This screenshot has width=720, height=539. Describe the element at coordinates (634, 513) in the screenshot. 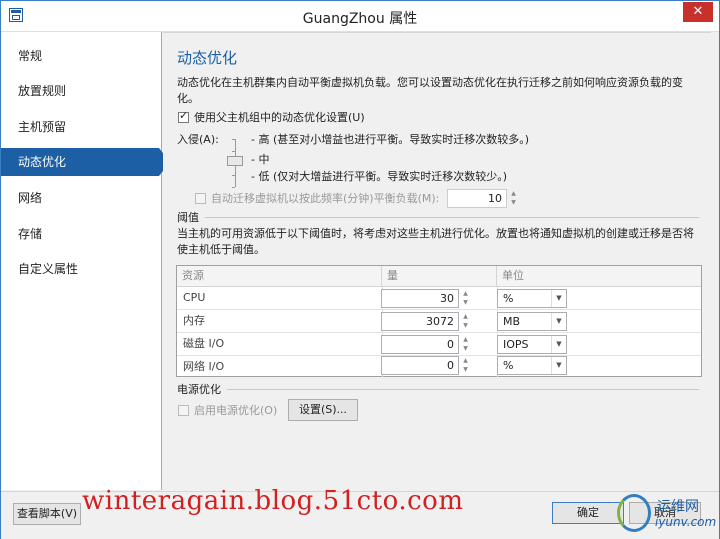

I see `logo-ring-icon` at that location.